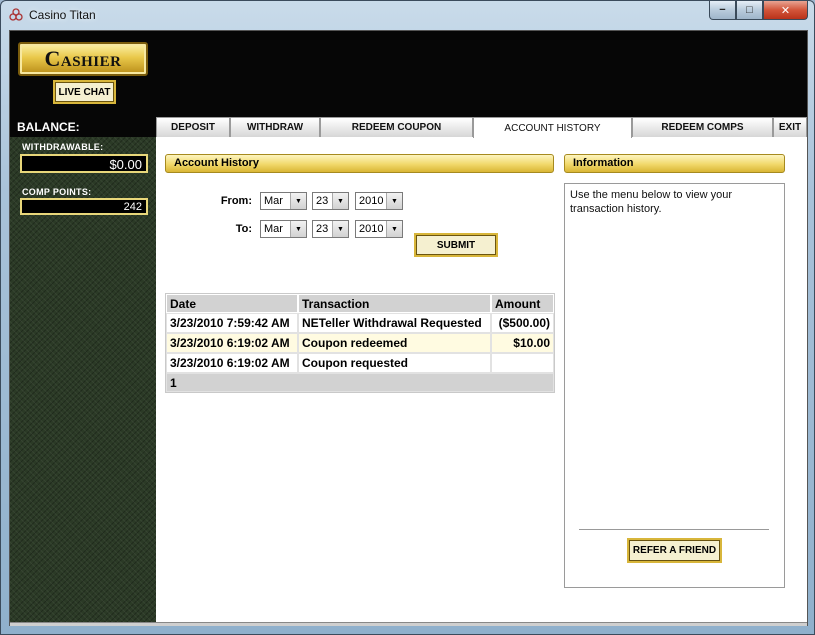  What do you see at coordinates (722, 10) in the screenshot?
I see `minimize-button: −` at bounding box center [722, 10].